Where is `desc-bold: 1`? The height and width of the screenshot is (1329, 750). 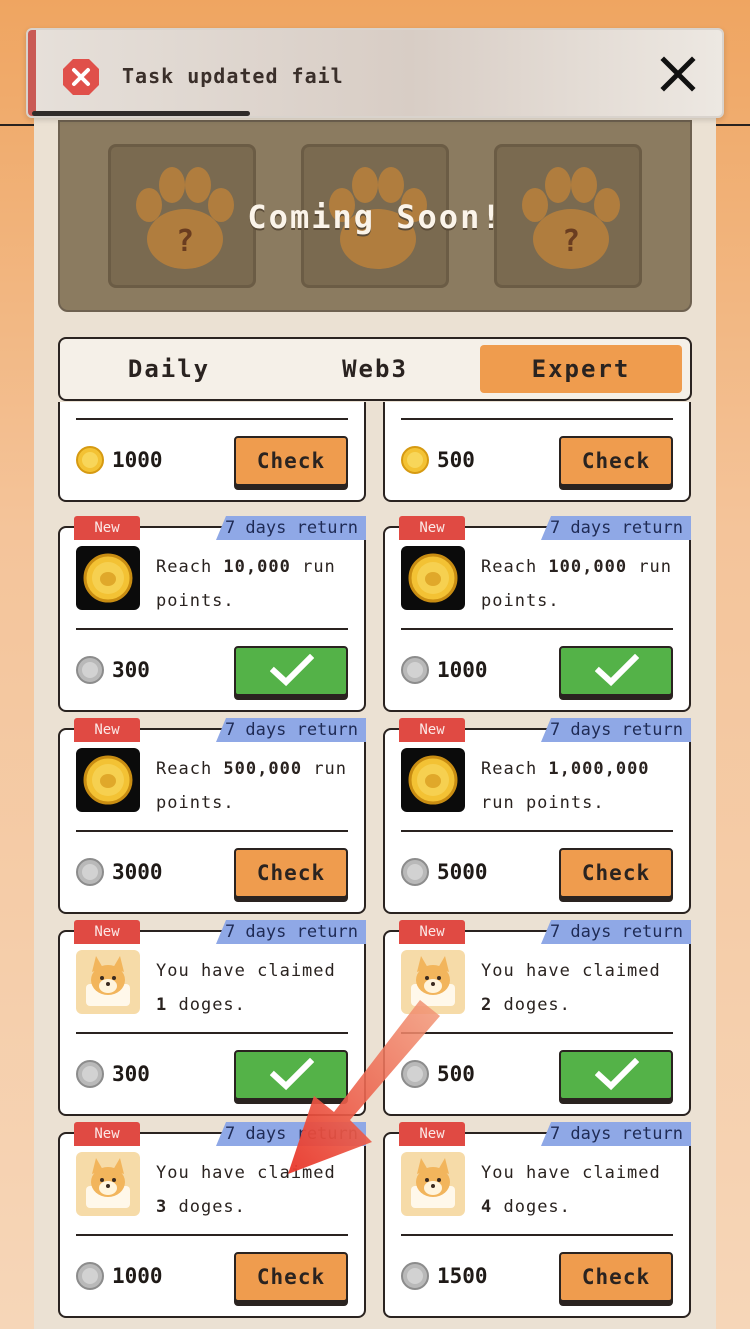 desc-bold: 1 is located at coordinates (162, 1005).